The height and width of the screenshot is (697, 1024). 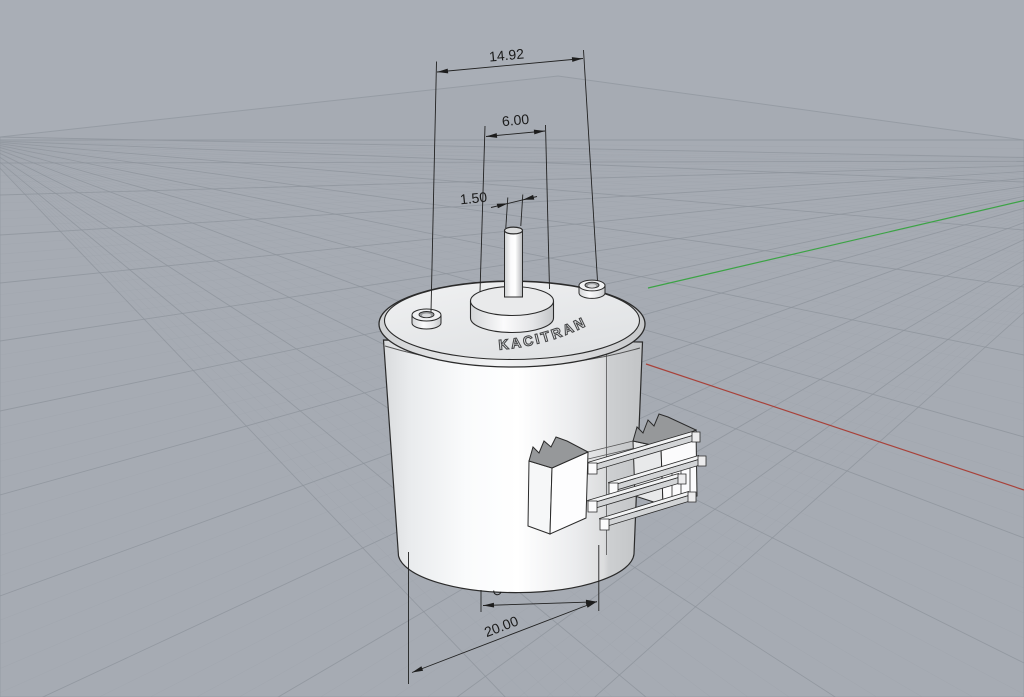 What do you see at coordinates (426, 315) in the screenshot?
I see `mount-hole-left-inner` at bounding box center [426, 315].